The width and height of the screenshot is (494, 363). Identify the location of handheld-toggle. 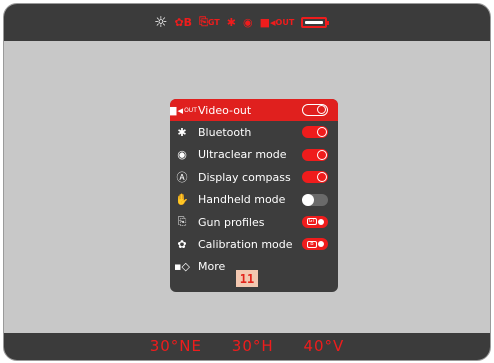
(315, 199).